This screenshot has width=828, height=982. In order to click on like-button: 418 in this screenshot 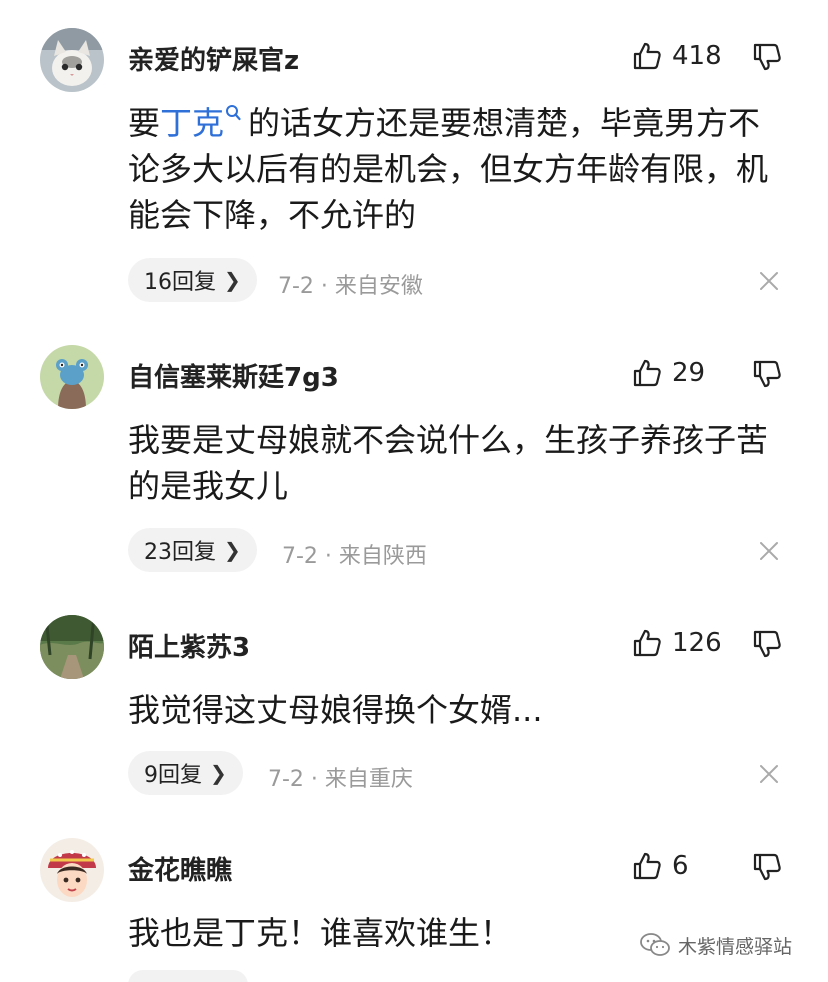, I will do `click(677, 56)`.